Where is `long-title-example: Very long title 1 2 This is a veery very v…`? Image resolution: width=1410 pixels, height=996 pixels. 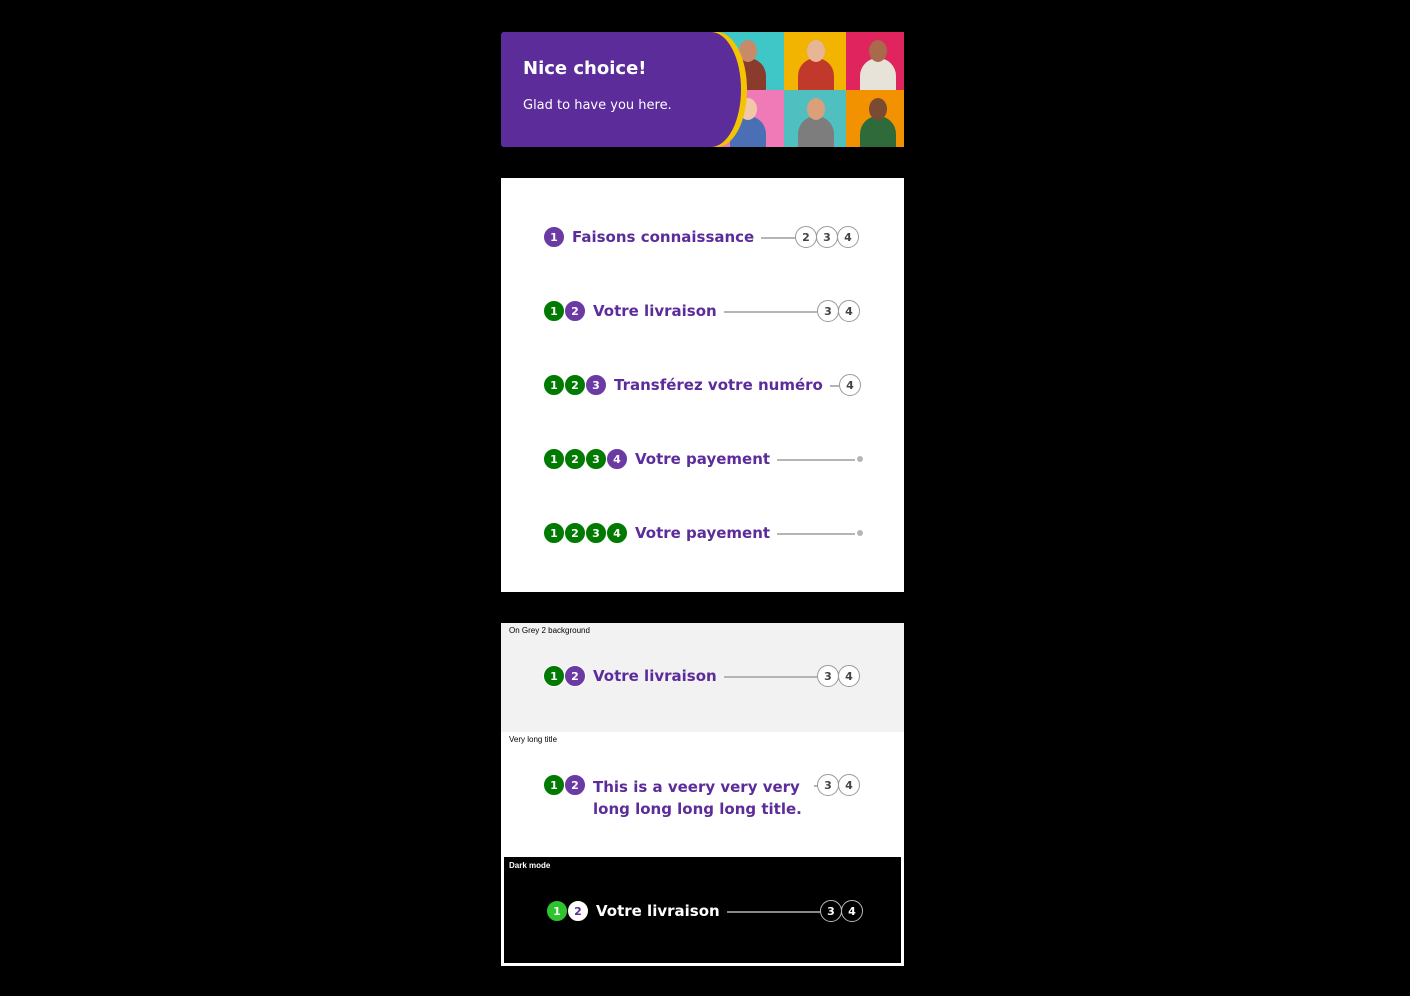
long-title-example: Very long title 1 2 This is a veery very v… is located at coordinates (702, 794).